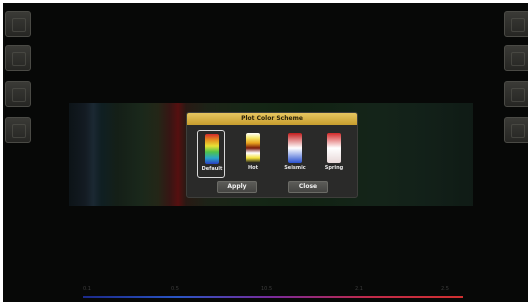 The image size is (531, 306). I want to click on scheme-label: Default, so click(212, 169).